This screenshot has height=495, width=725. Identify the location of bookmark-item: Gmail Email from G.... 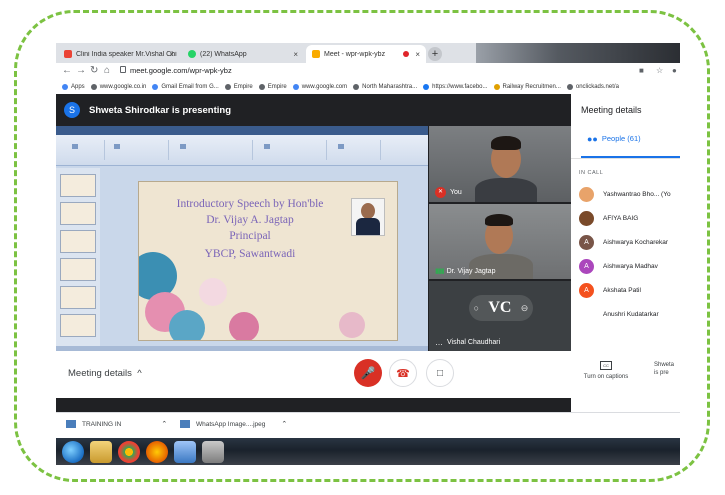
(185, 87).